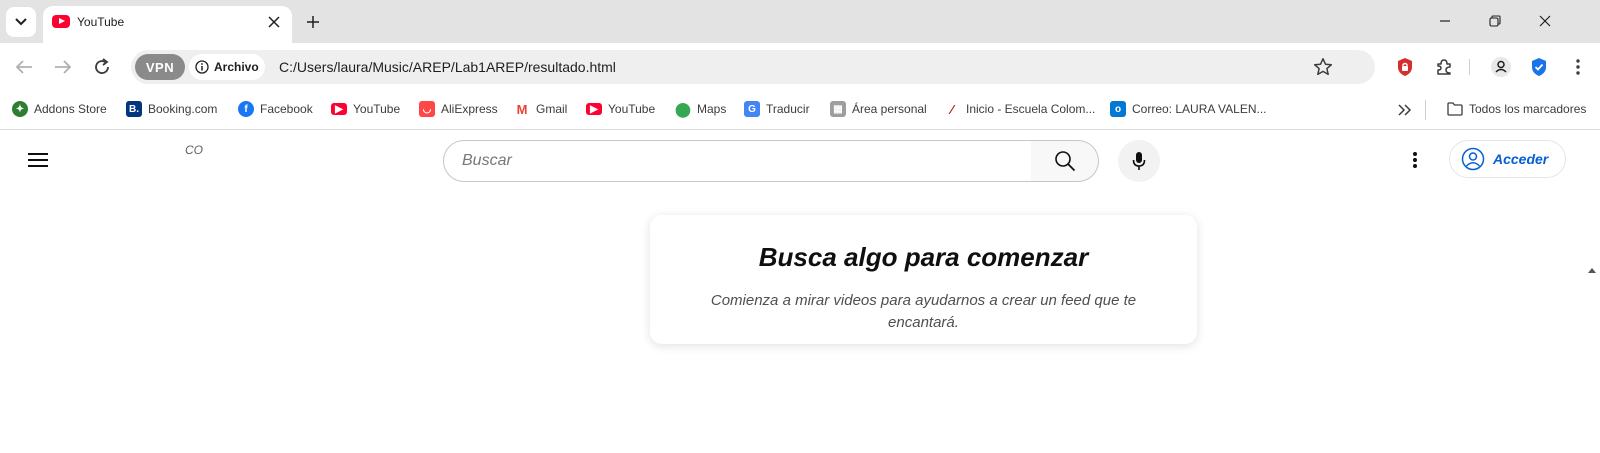 Image resolution: width=1600 pixels, height=453 pixels. I want to click on forward-button, so click(63, 67).